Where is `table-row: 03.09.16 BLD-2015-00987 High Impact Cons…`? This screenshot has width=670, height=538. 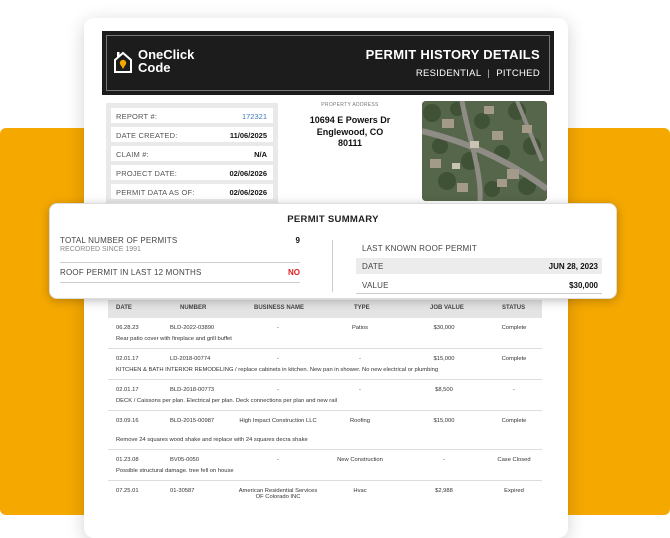 table-row: 03.09.16 BLD-2015-00987 High Impact Cons… is located at coordinates (325, 430).